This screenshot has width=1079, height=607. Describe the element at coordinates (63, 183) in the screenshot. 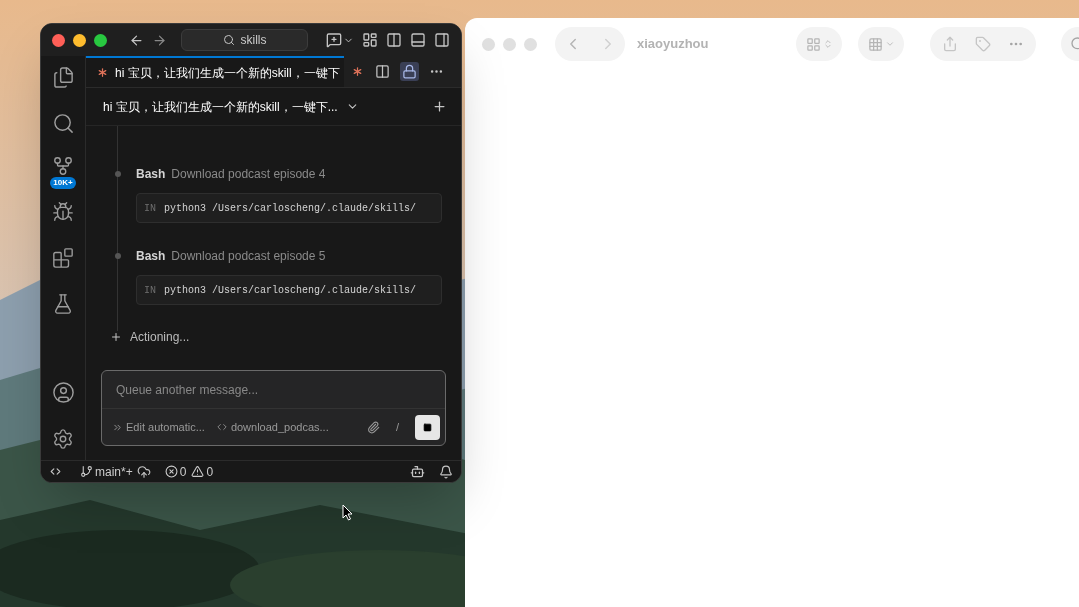

I see `count-badge: 10K+` at that location.